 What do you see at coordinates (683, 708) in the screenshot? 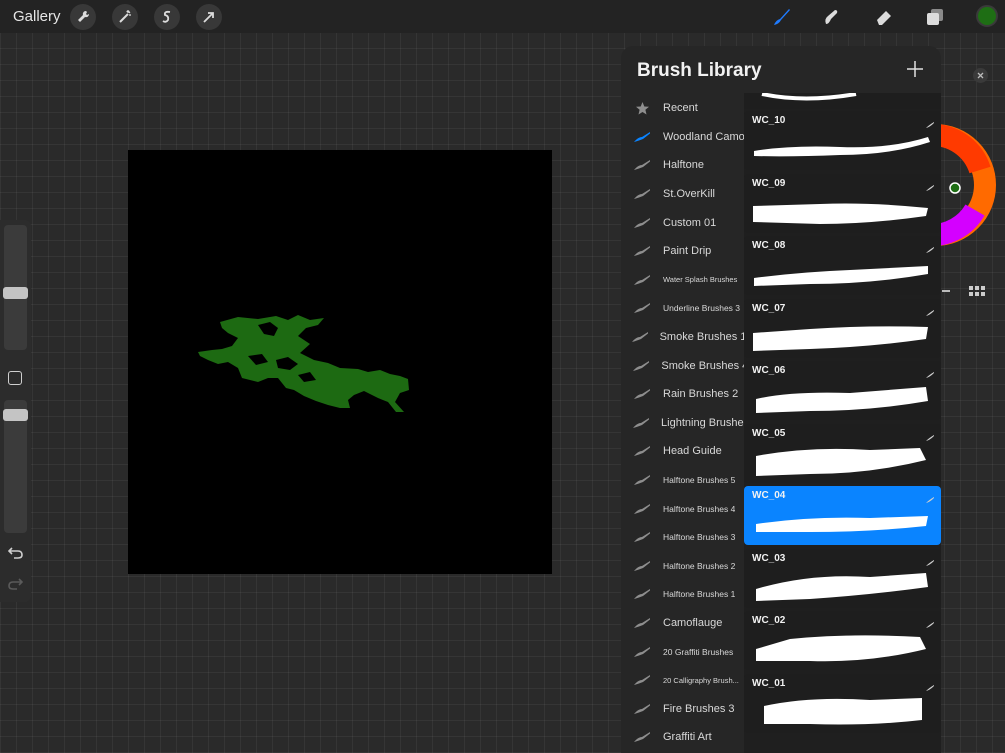
I see `brush-set-item: Fire Brushes 3` at bounding box center [683, 708].